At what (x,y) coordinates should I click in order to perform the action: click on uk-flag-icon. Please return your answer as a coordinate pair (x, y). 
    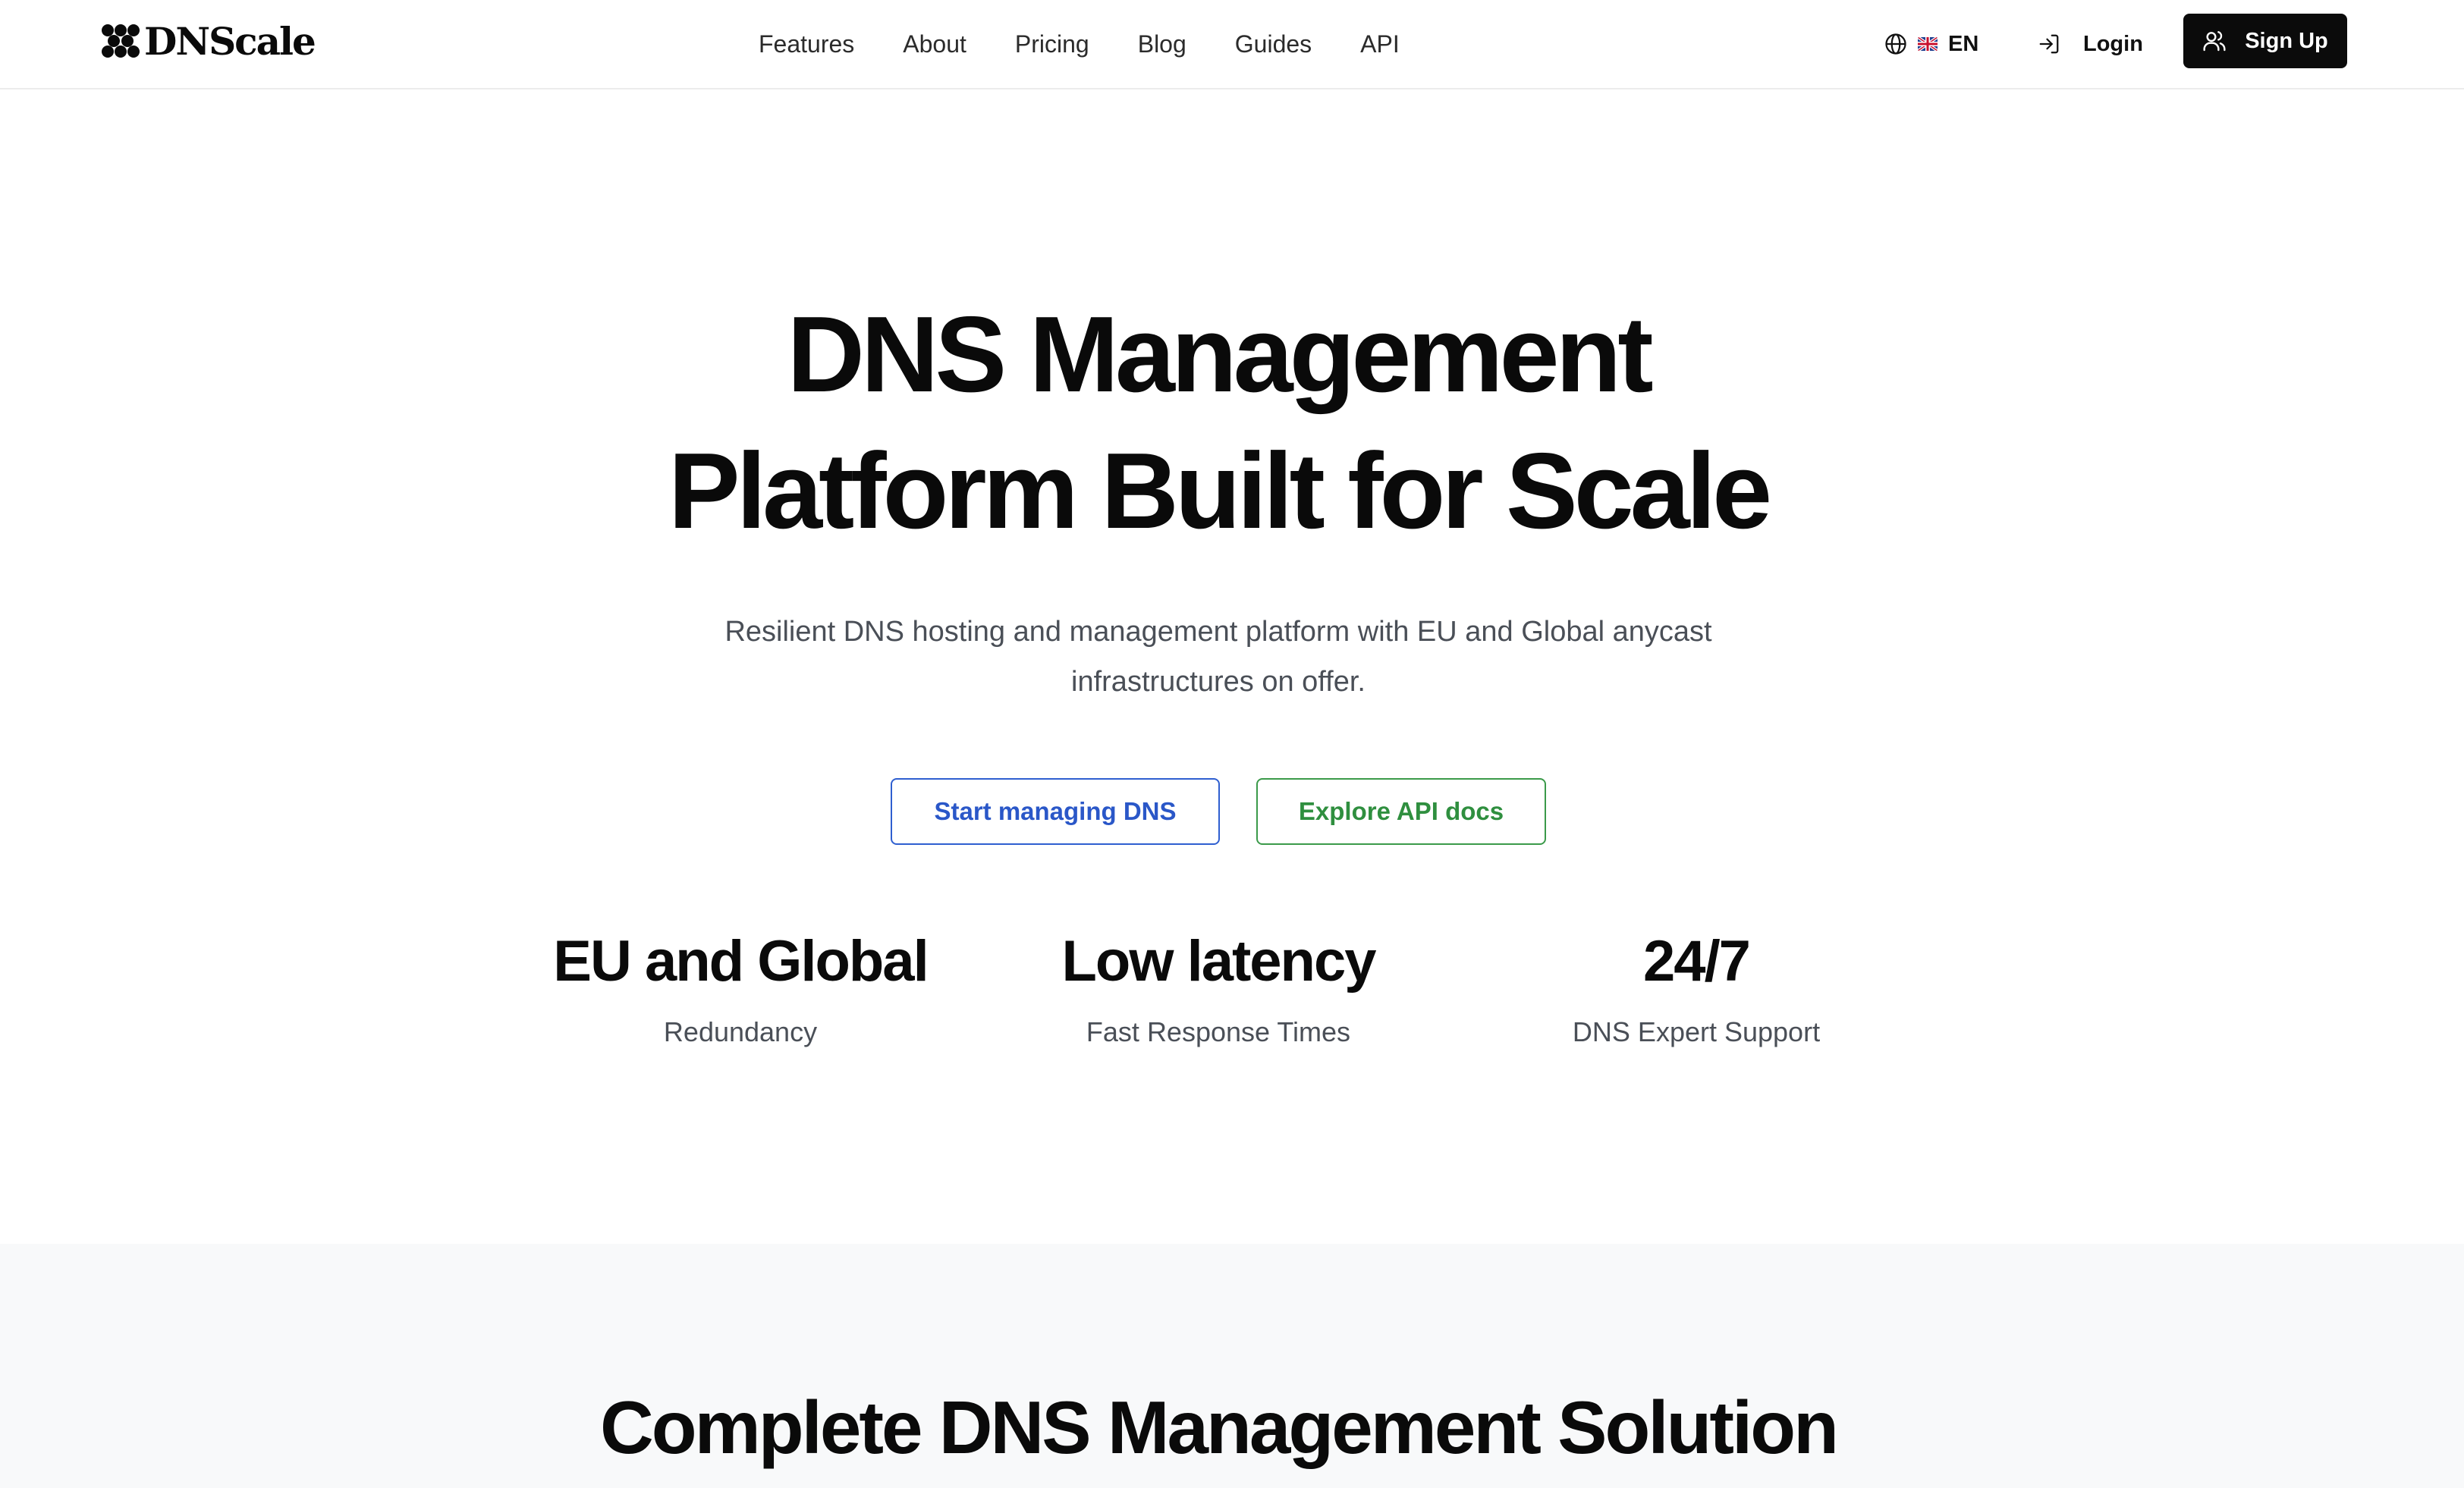
    Looking at the image, I should click on (1928, 44).